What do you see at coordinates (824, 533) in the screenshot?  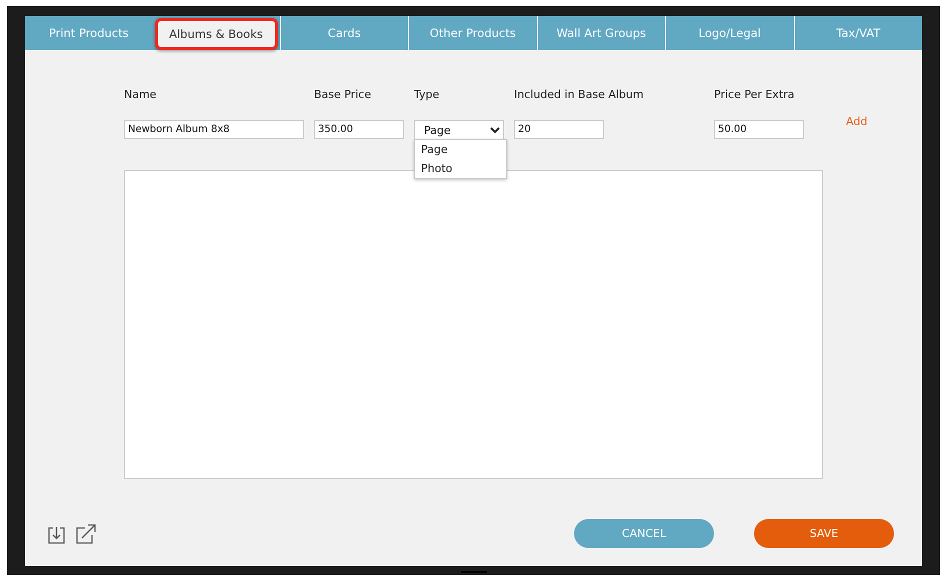 I see `save-button: SAVE` at bounding box center [824, 533].